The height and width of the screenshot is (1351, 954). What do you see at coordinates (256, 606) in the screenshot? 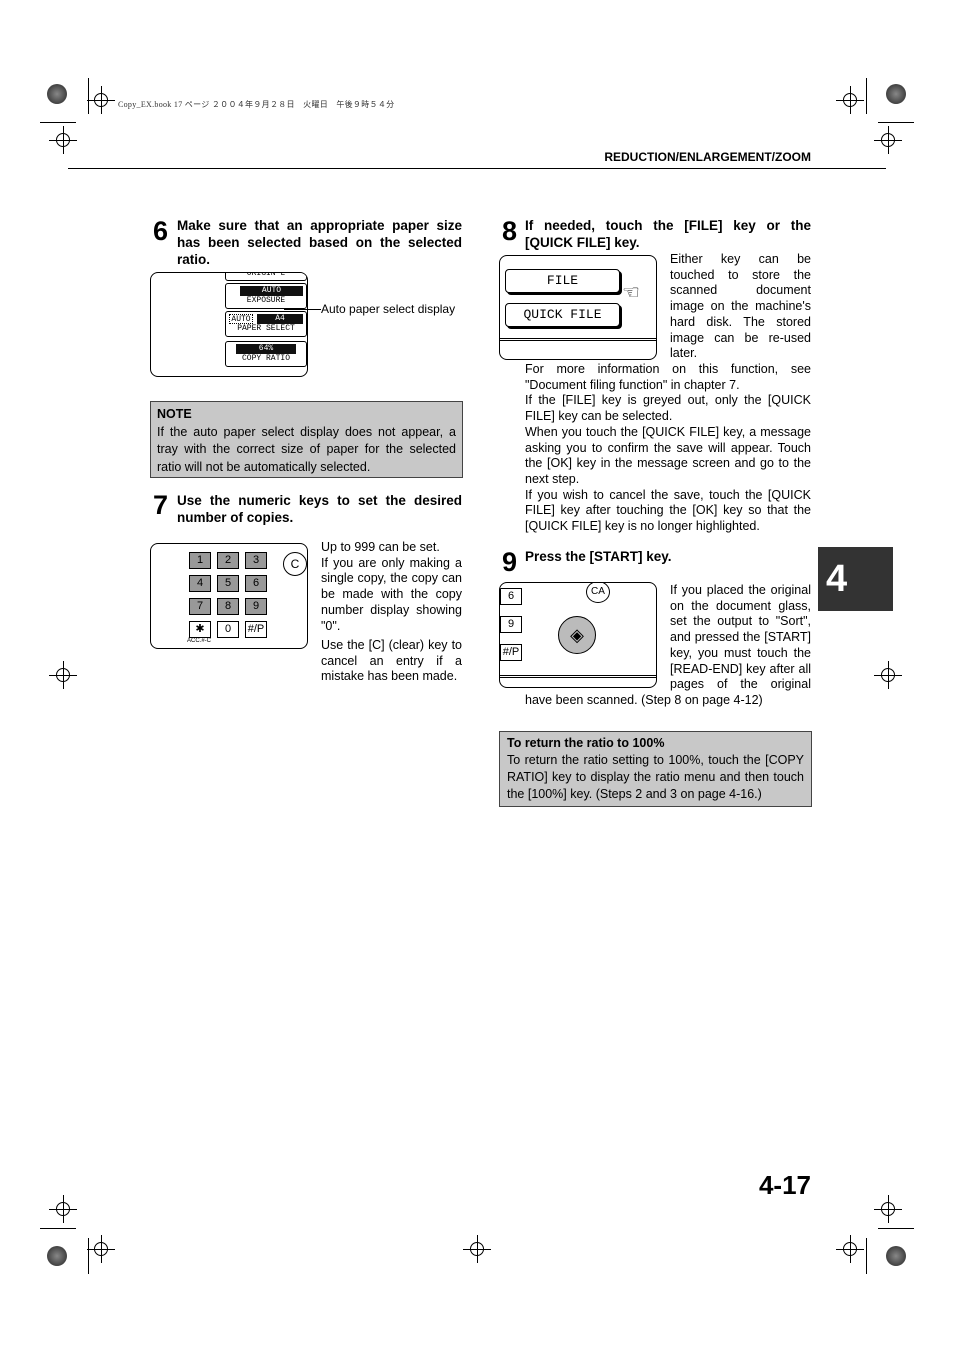
I see `numeric-key: 9` at bounding box center [256, 606].